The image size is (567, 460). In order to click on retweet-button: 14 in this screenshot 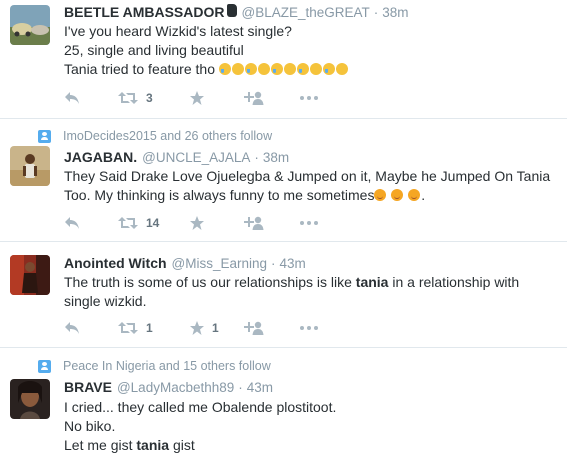, I will do `click(138, 223)`.